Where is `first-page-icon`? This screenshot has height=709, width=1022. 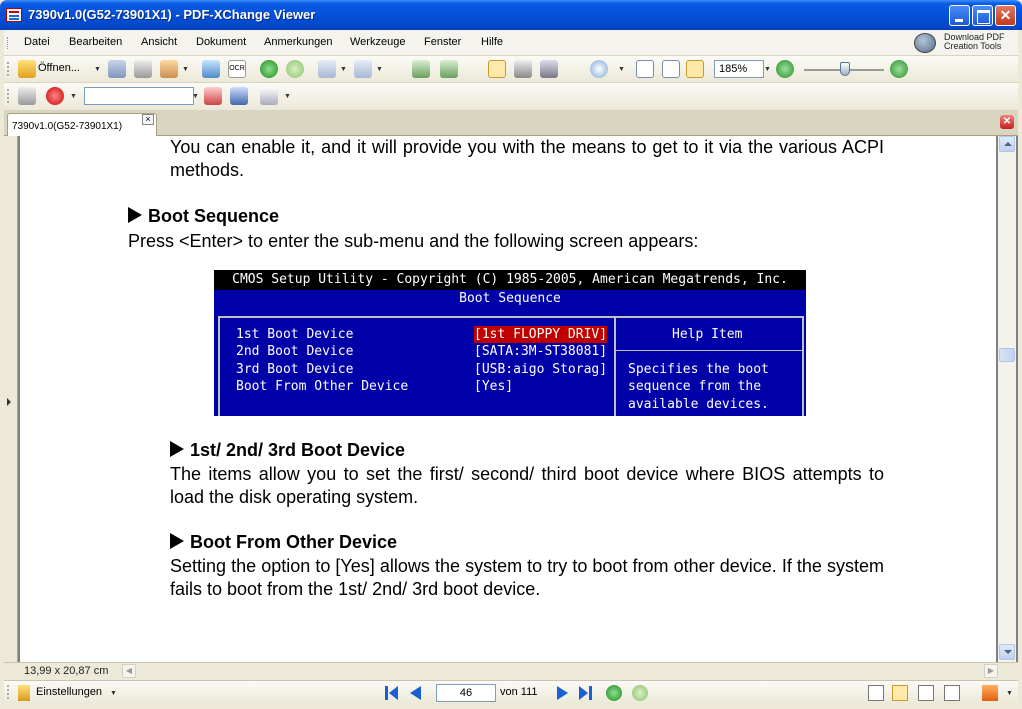 first-page-icon is located at coordinates (392, 693).